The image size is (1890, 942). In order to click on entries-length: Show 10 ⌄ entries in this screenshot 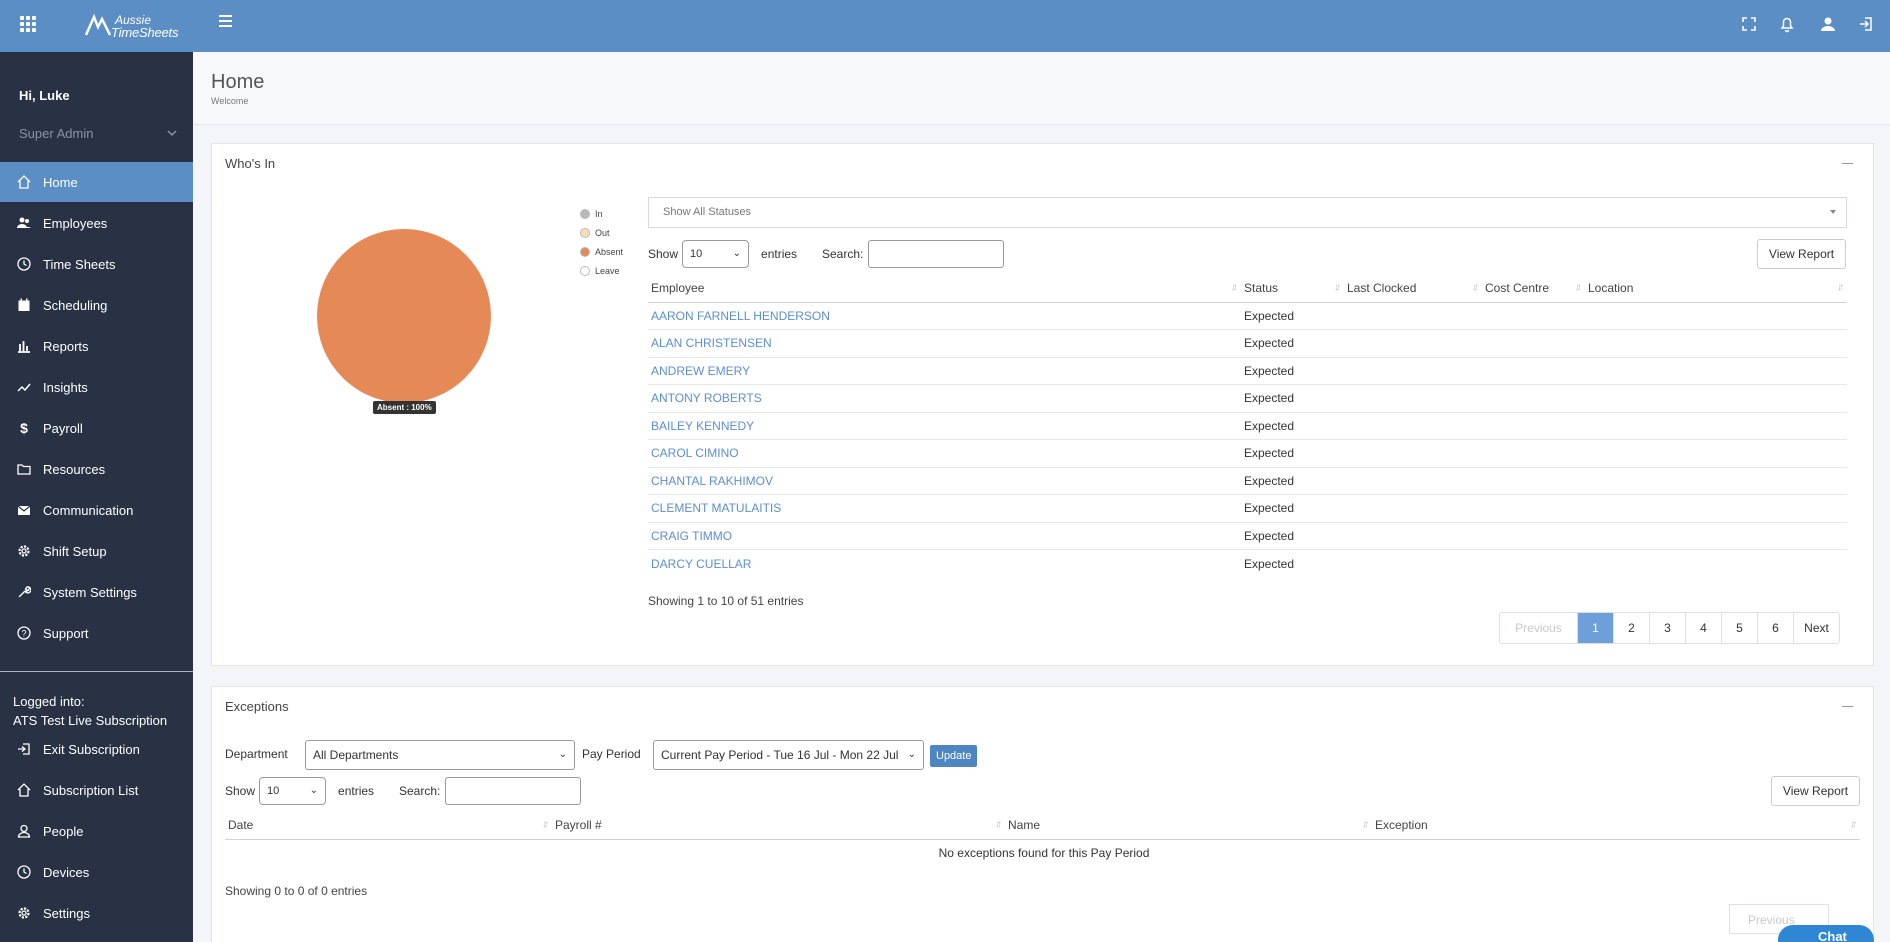, I will do `click(722, 254)`.